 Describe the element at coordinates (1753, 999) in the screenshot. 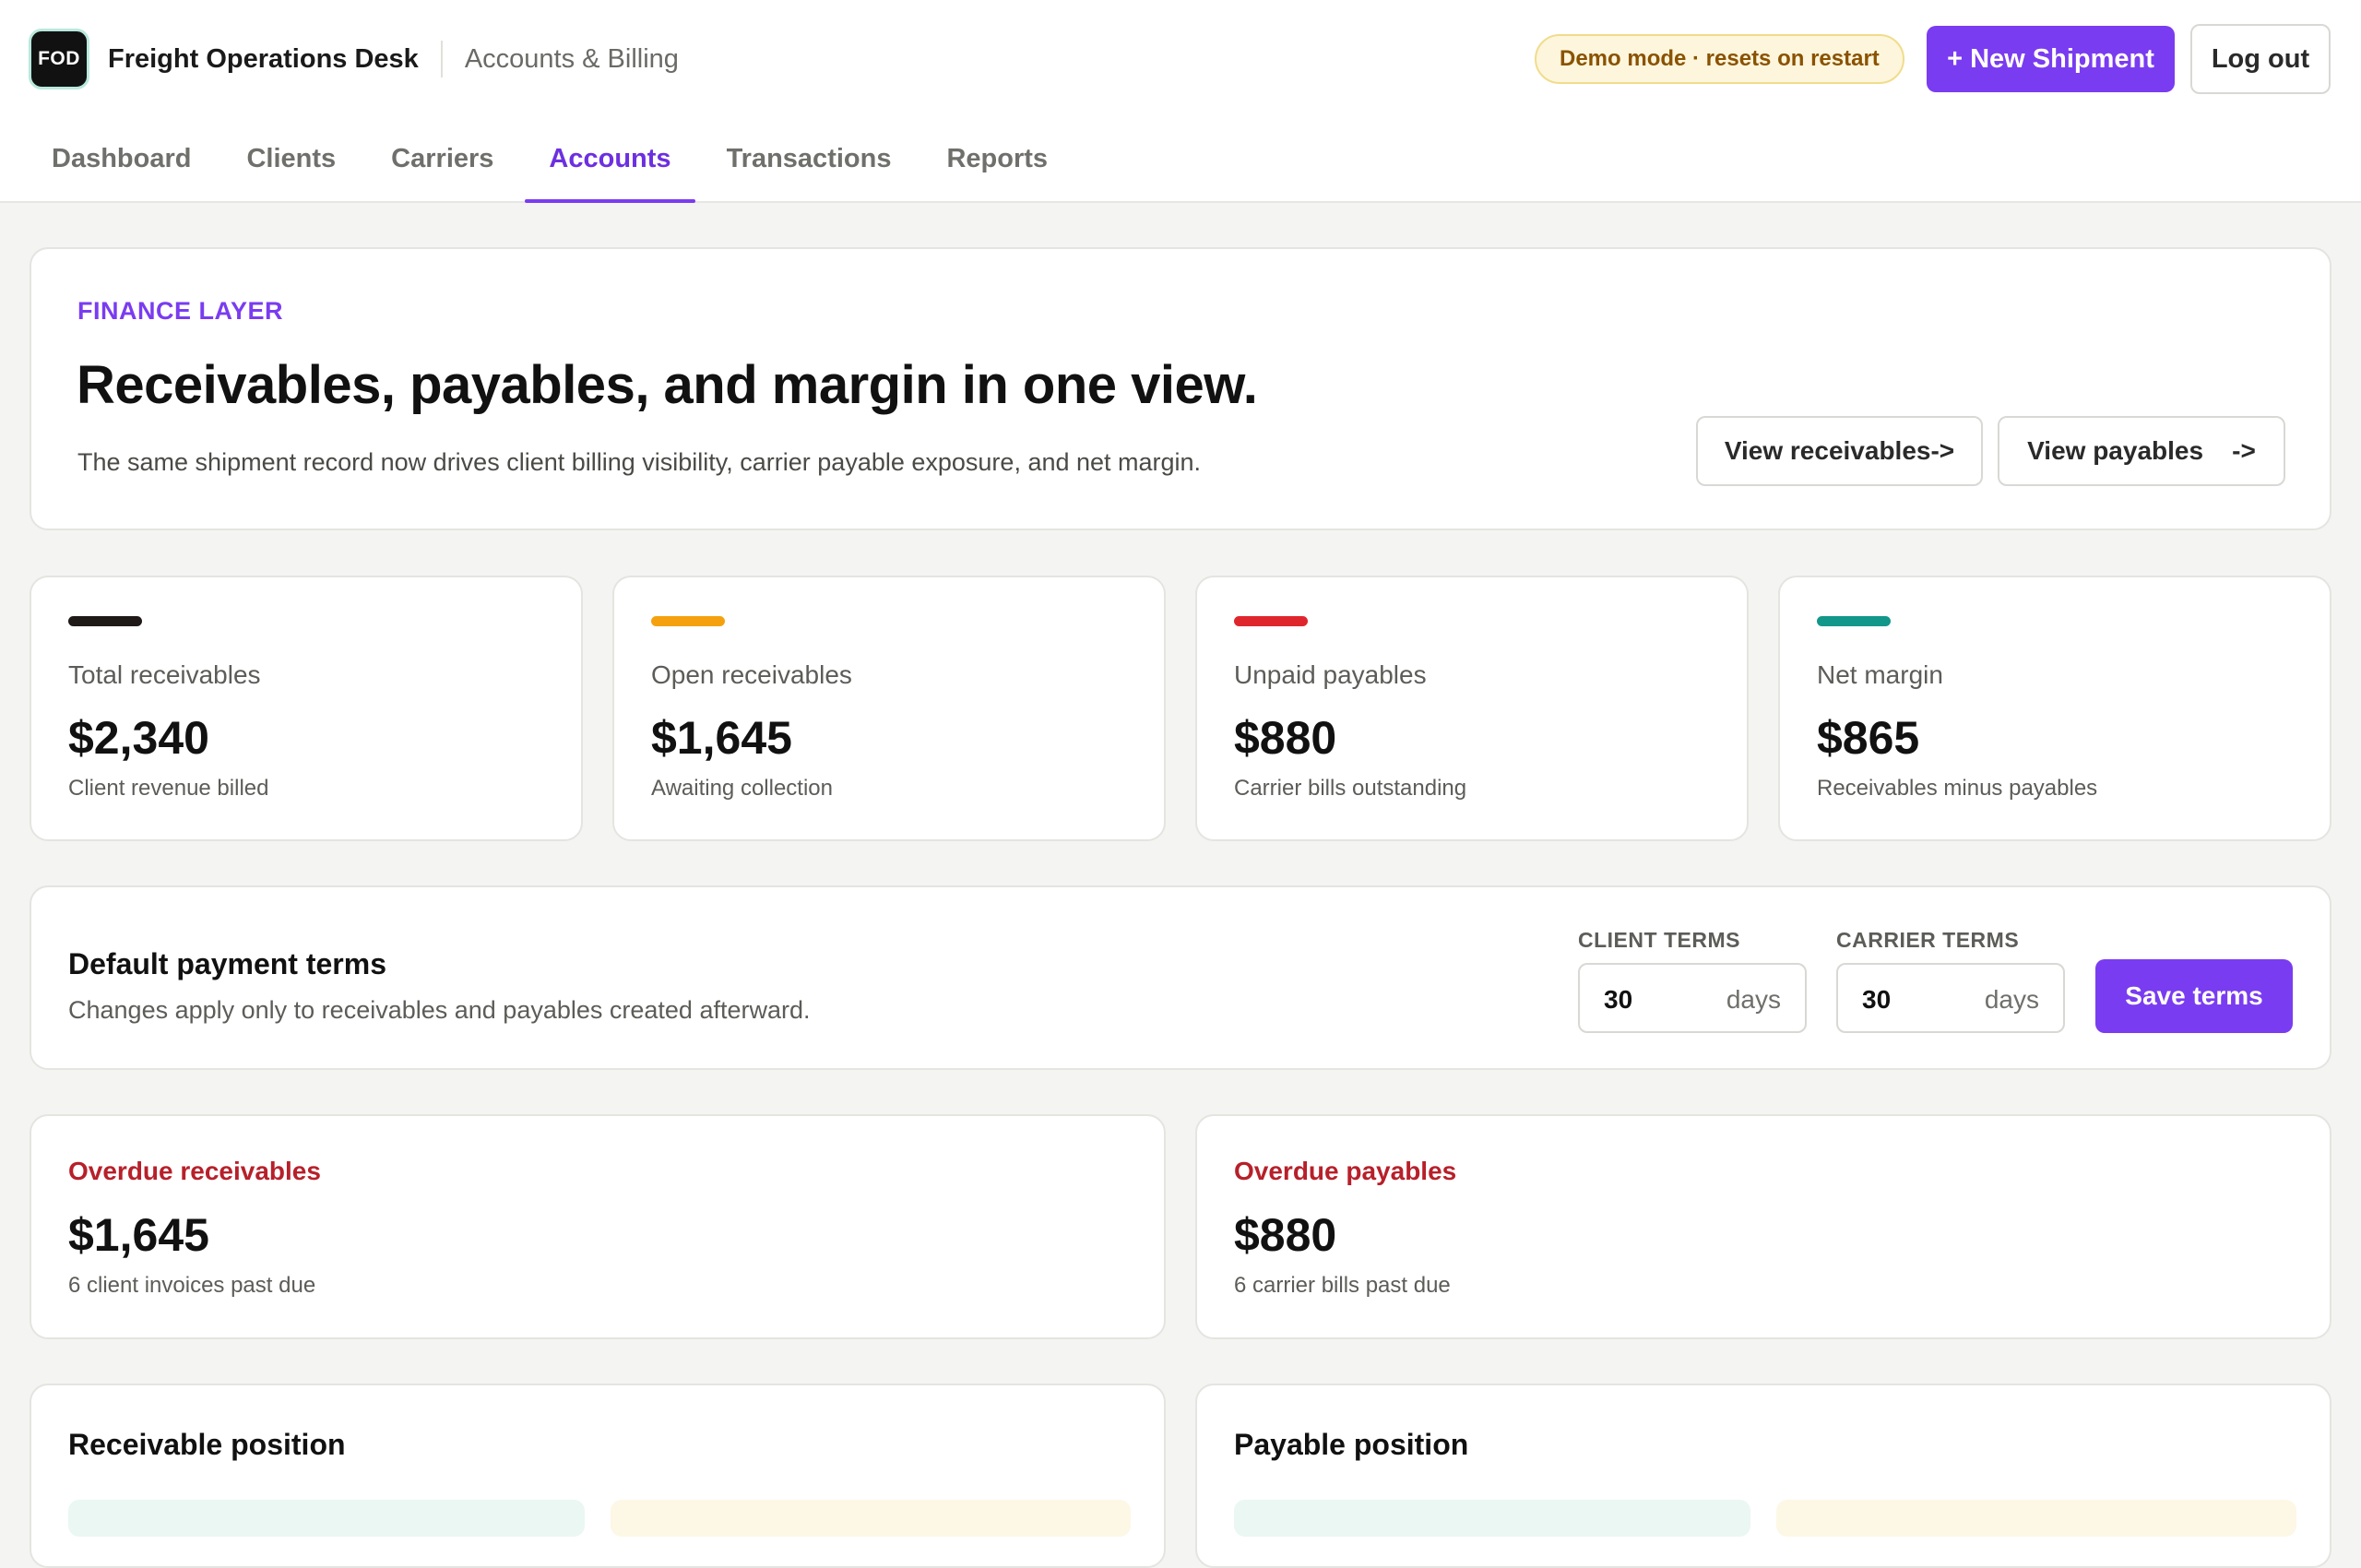

I see `client-terms-unit: days` at that location.